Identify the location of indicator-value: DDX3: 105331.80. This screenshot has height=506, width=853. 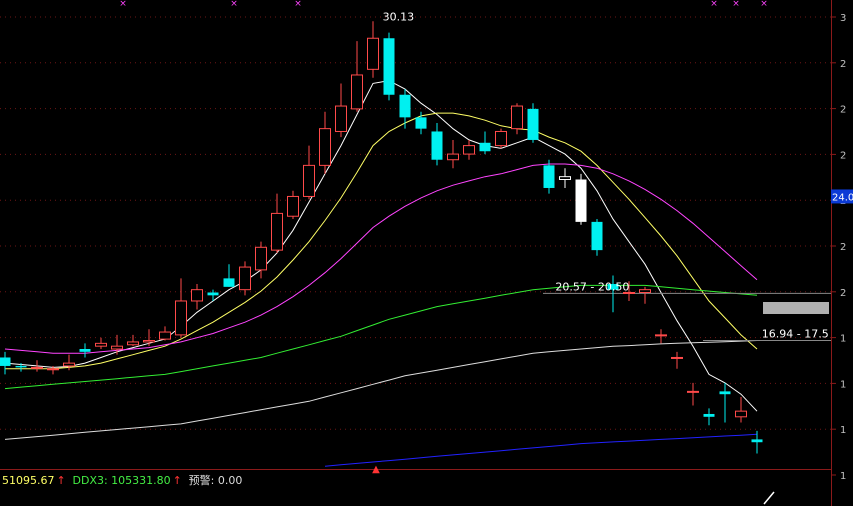
(122, 480).